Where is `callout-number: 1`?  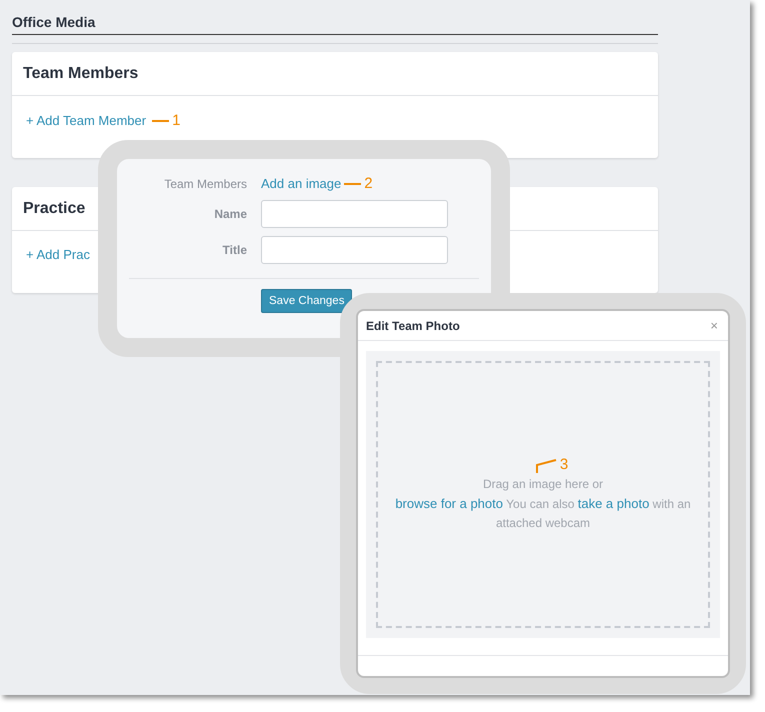
callout-number: 1 is located at coordinates (176, 120).